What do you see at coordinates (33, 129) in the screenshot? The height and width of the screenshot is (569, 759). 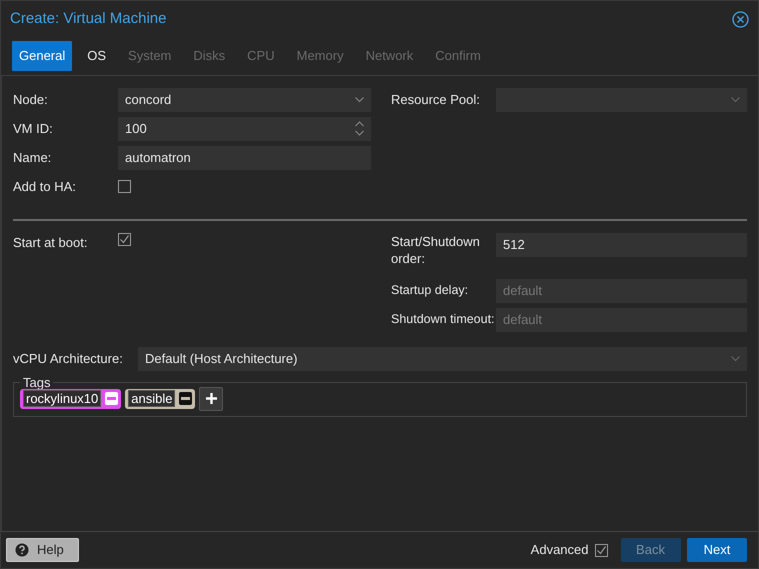 I see `field-label: VM ID:` at bounding box center [33, 129].